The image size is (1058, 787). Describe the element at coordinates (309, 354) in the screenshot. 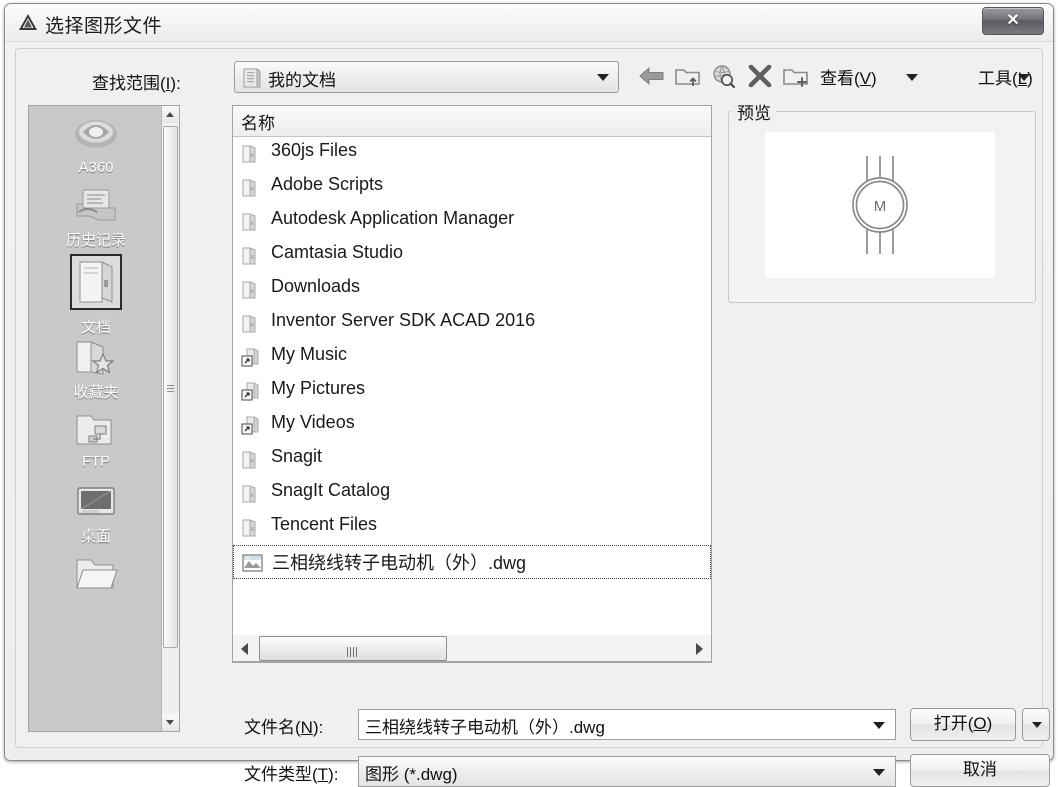

I see `file-row-label: My Music` at that location.